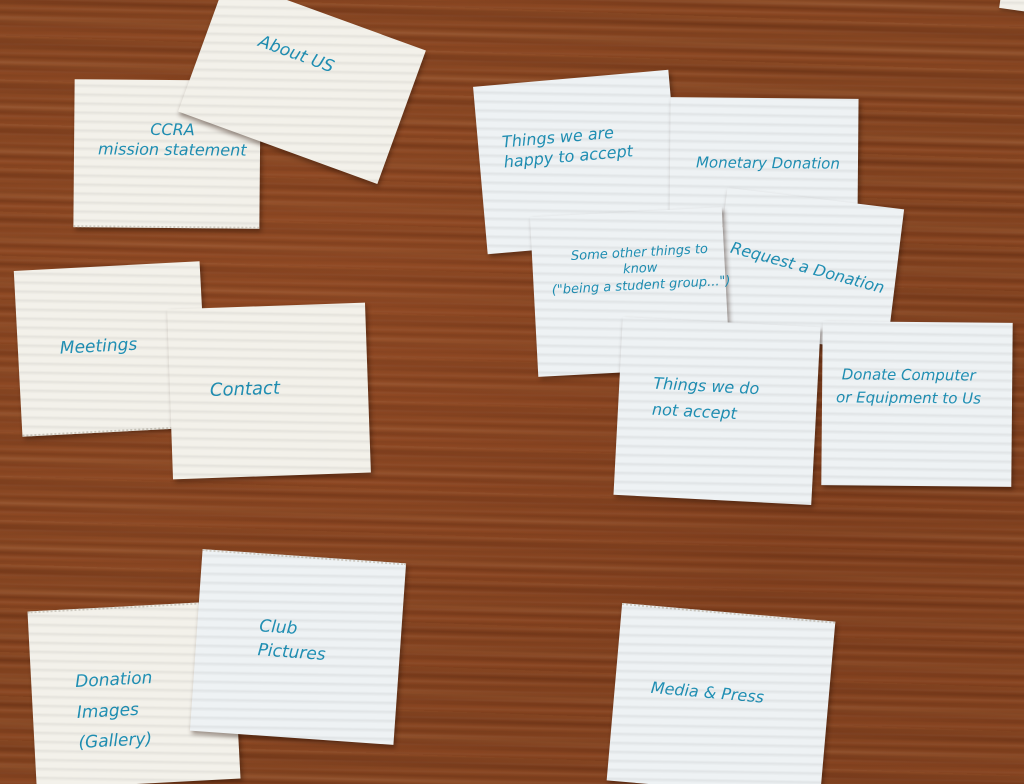 The height and width of the screenshot is (784, 1024). I want to click on card-media-press: Media & Press, so click(721, 693).